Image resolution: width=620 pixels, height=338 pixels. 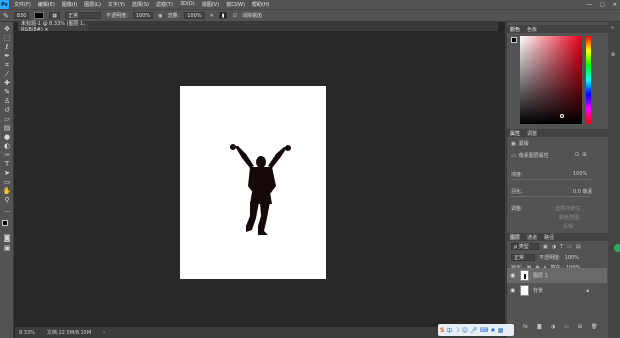 What do you see at coordinates (568, 226) in the screenshot?
I see `invert-button: 反相` at bounding box center [568, 226].